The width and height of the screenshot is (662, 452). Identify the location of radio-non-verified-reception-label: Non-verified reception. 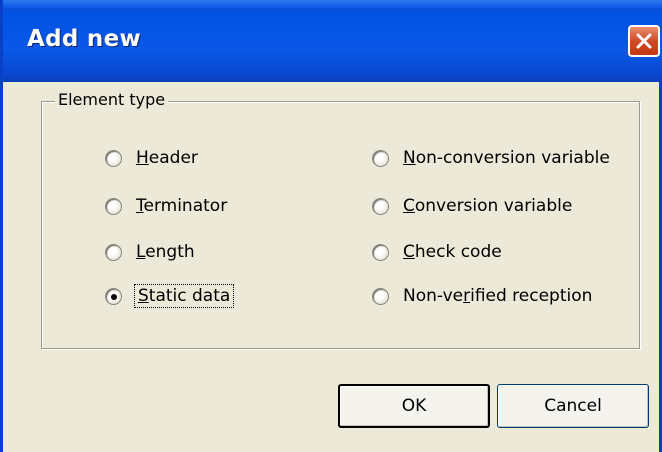
(498, 296).